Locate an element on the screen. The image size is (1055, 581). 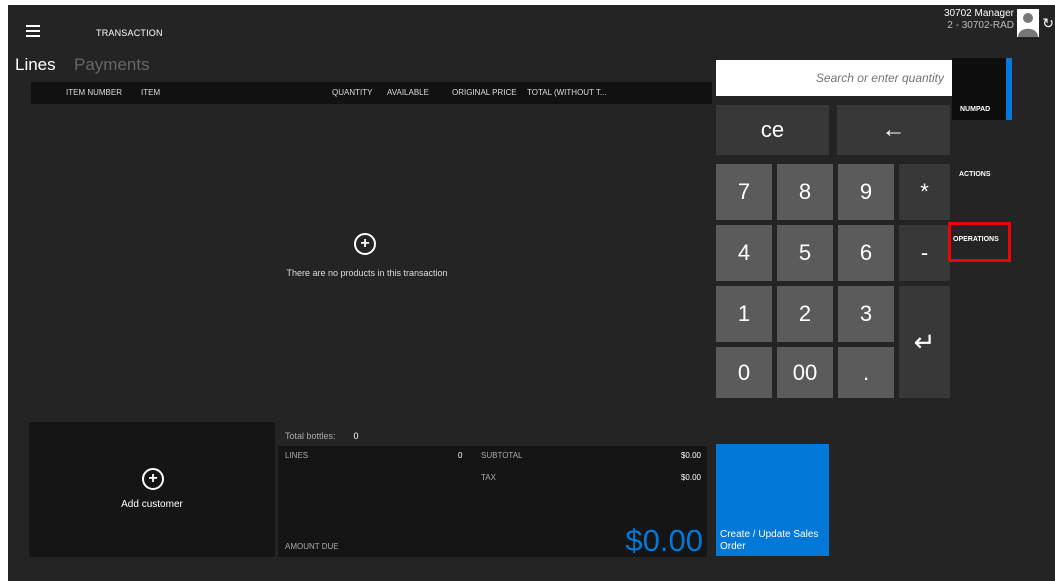
total-bottles-value: 0 is located at coordinates (356, 436).